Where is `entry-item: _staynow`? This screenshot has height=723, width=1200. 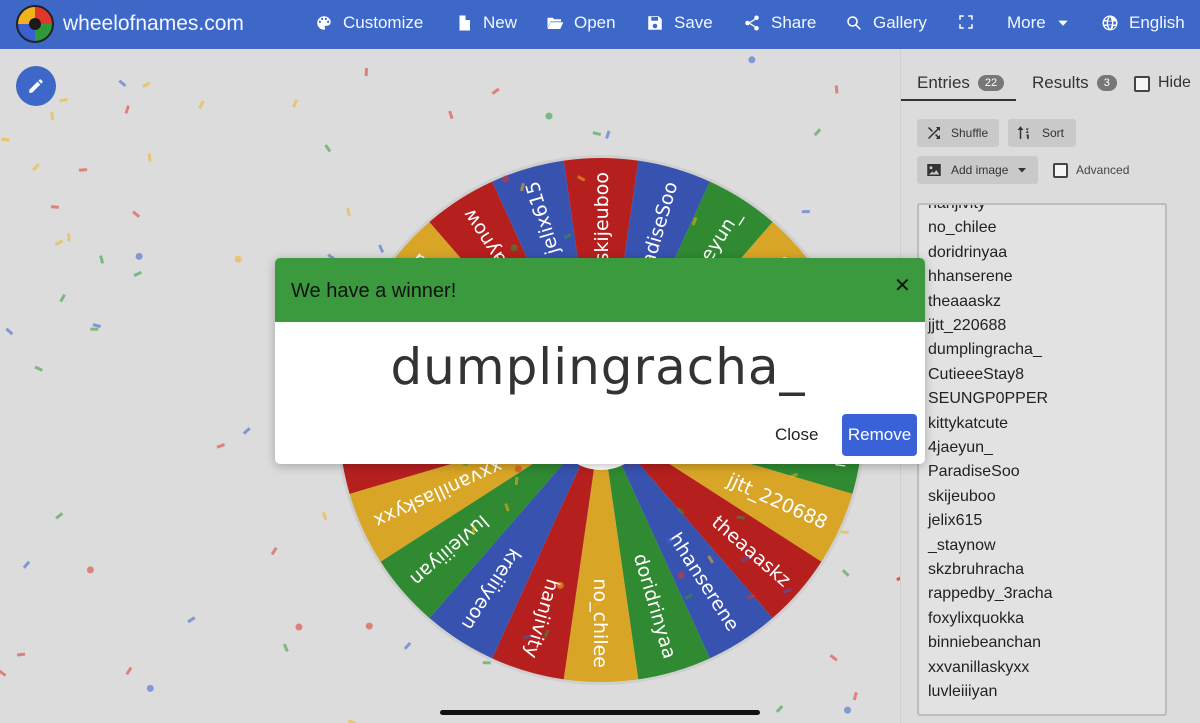 entry-item: _staynow is located at coordinates (962, 545).